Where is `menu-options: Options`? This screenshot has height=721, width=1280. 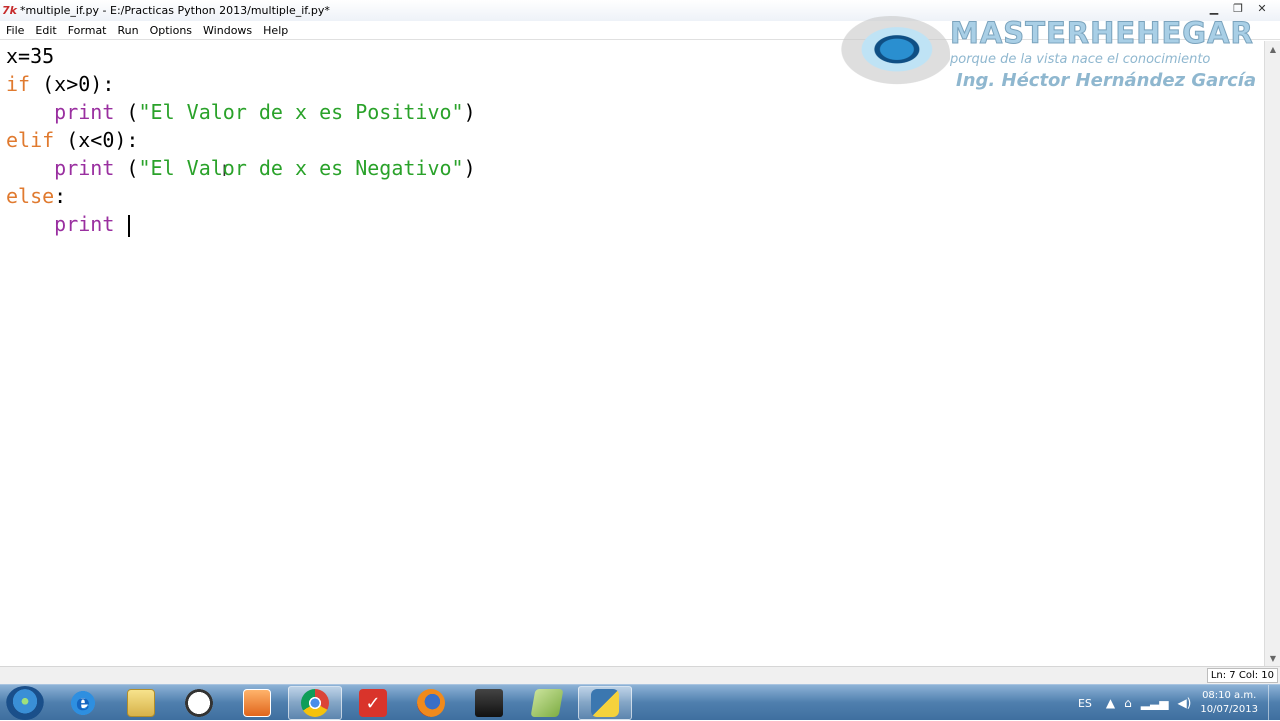
menu-options: Options is located at coordinates (170, 30).